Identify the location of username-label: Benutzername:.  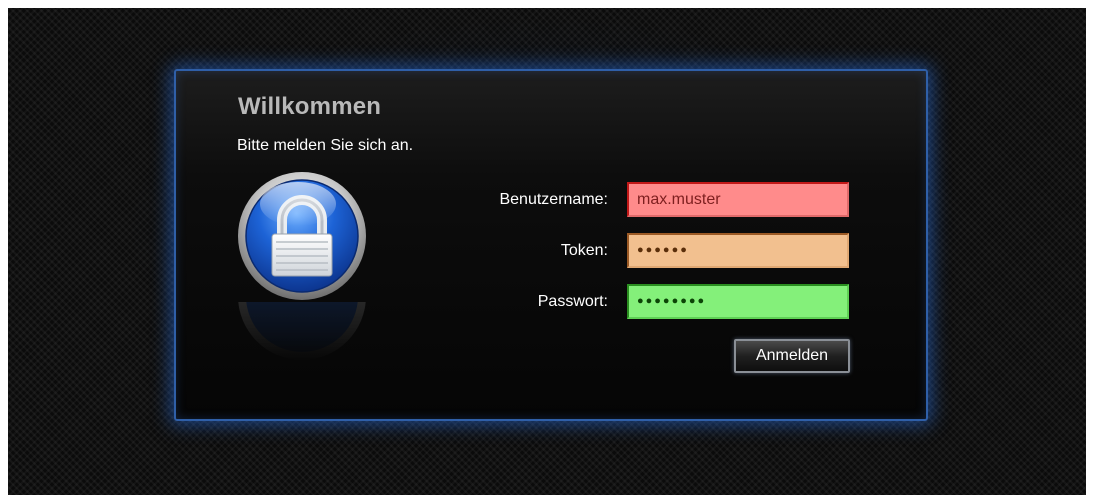
(553, 199).